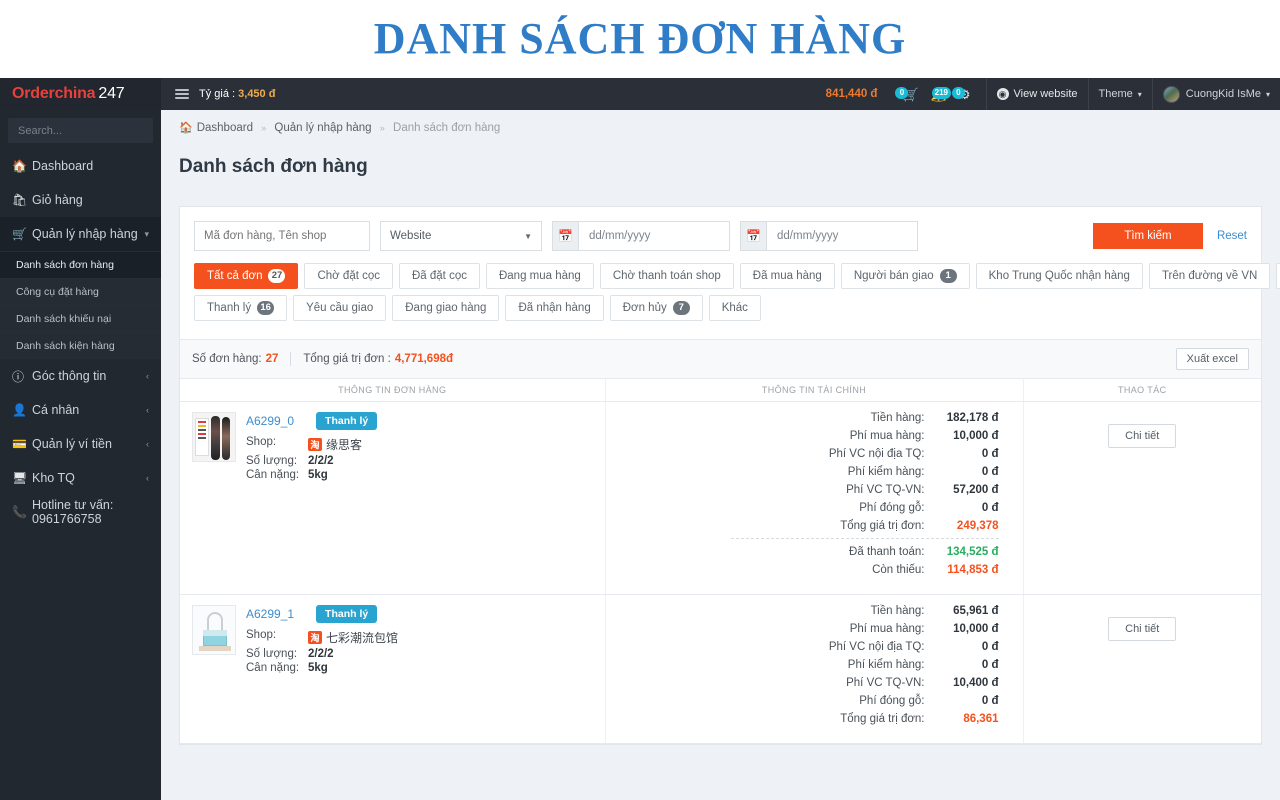 This screenshot has height=800, width=1280. Describe the element at coordinates (1232, 236) in the screenshot. I see `reset-link: Reset` at that location.